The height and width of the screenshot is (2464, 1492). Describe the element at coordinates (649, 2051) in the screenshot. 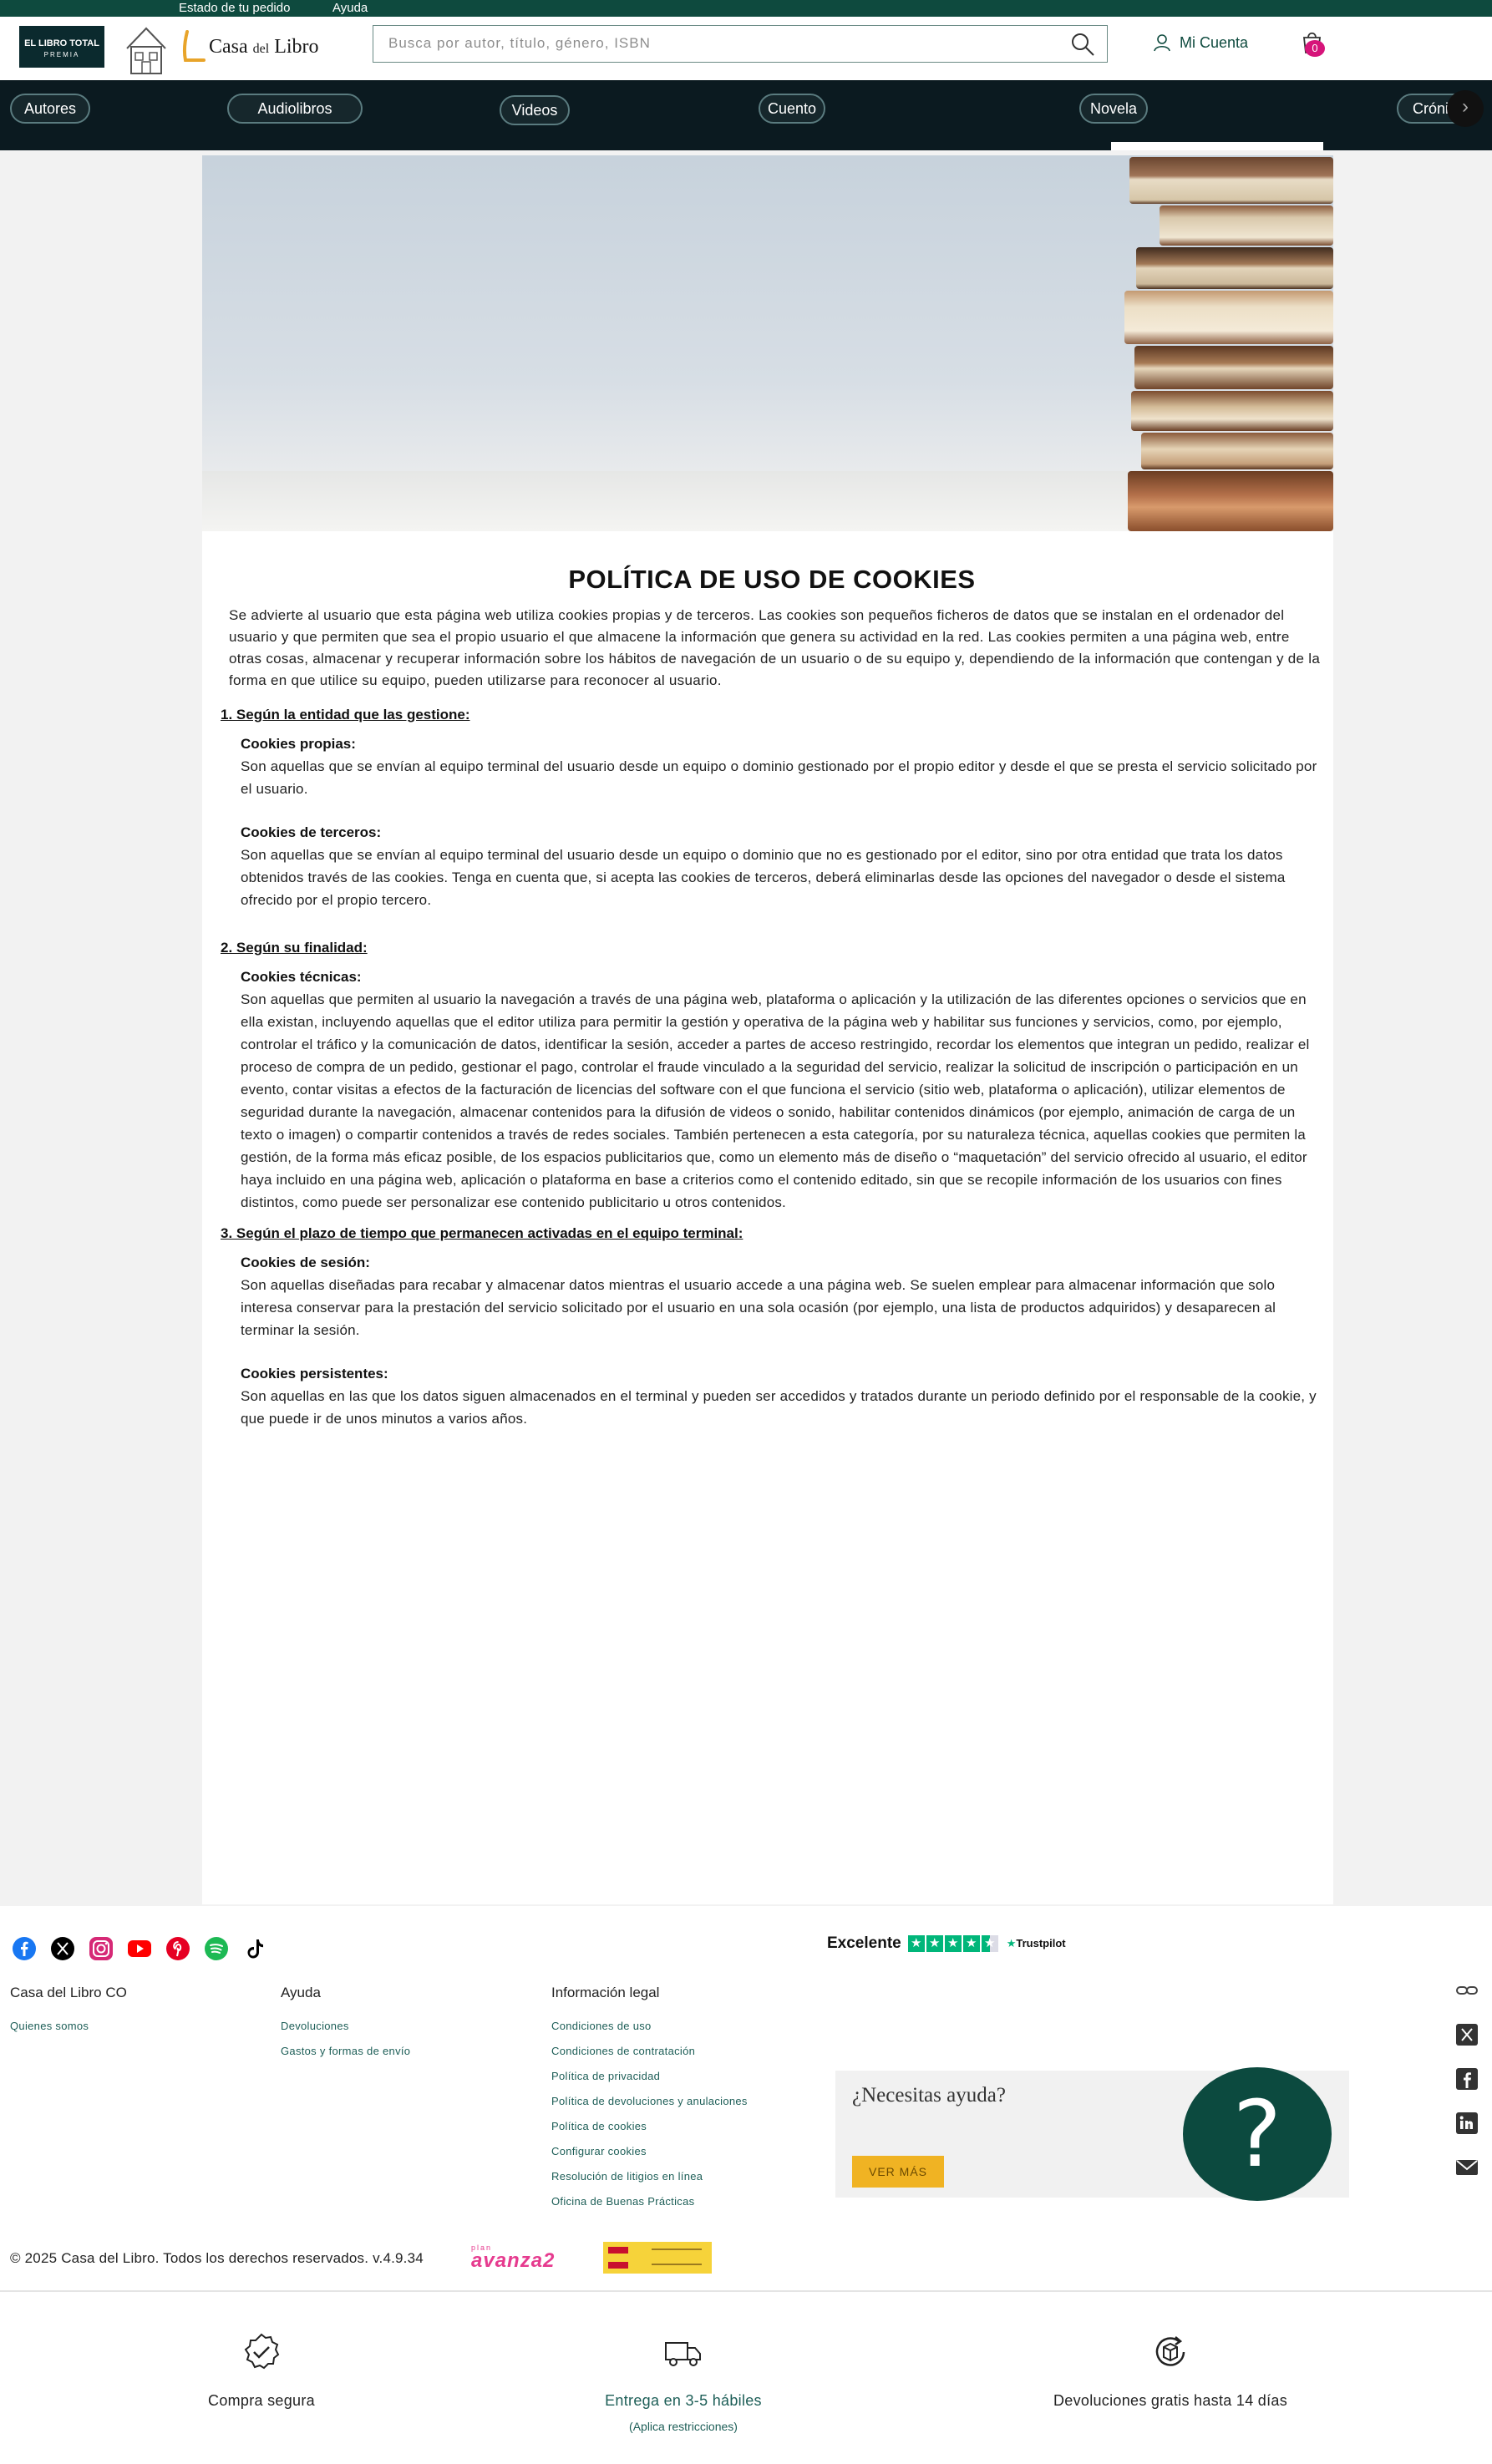

I see `footer-link: Condiciones de contratación` at that location.